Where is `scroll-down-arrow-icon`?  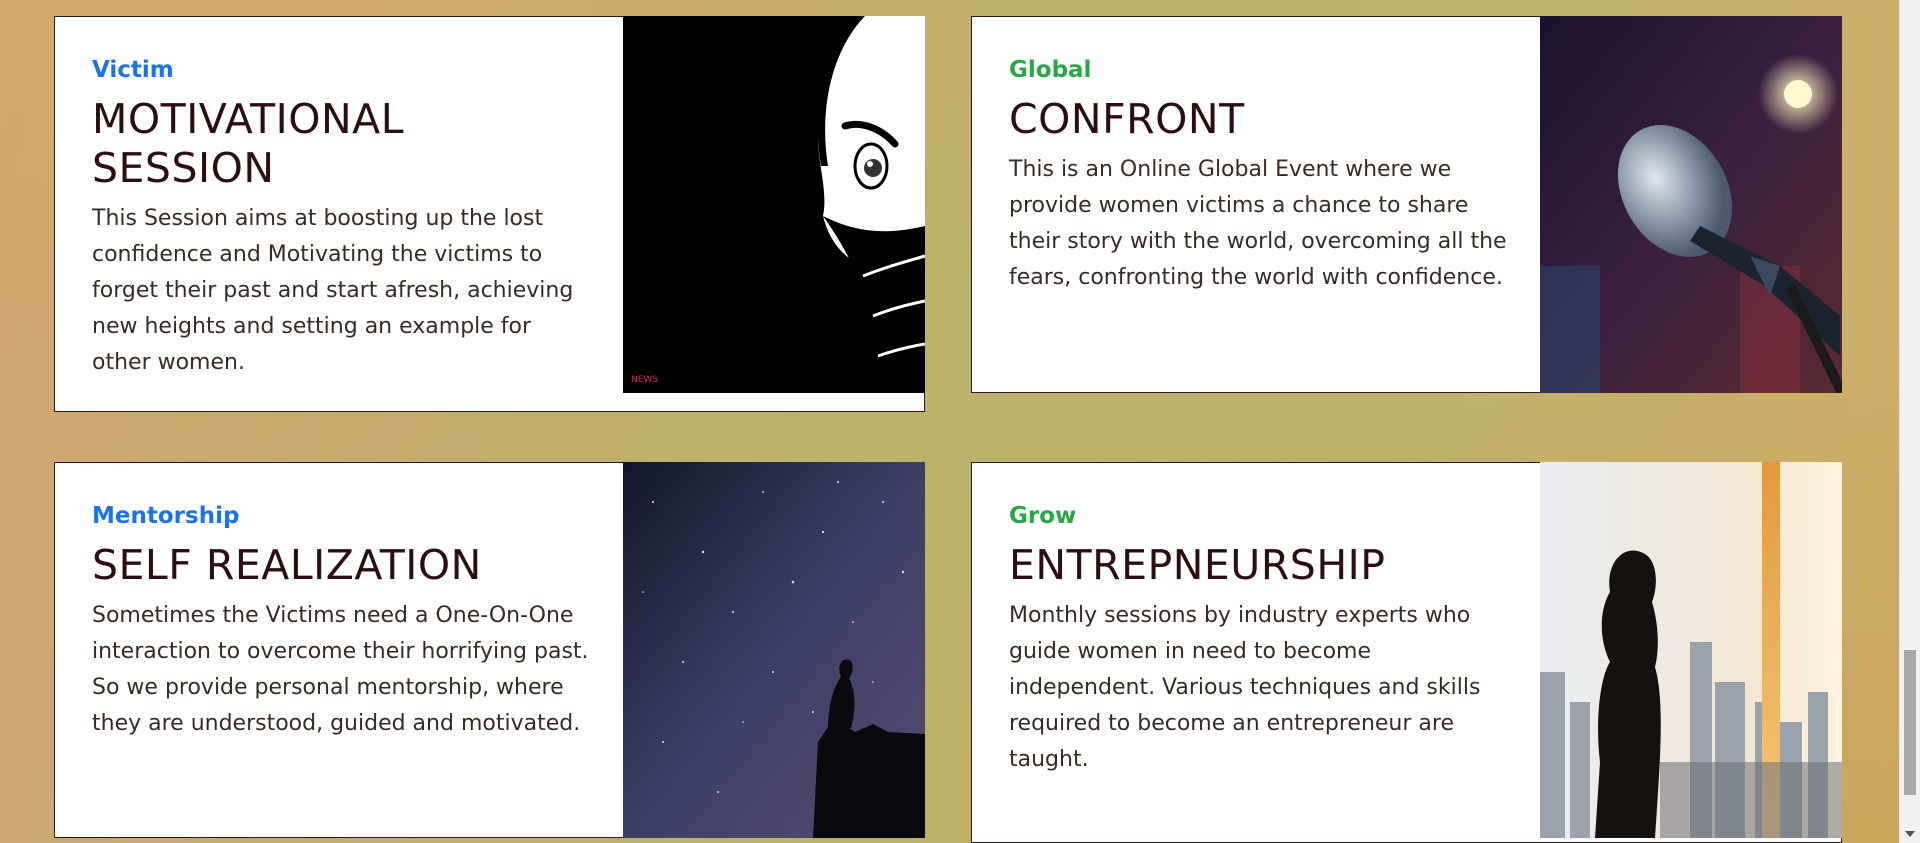
scroll-down-arrow-icon is located at coordinates (1910, 834).